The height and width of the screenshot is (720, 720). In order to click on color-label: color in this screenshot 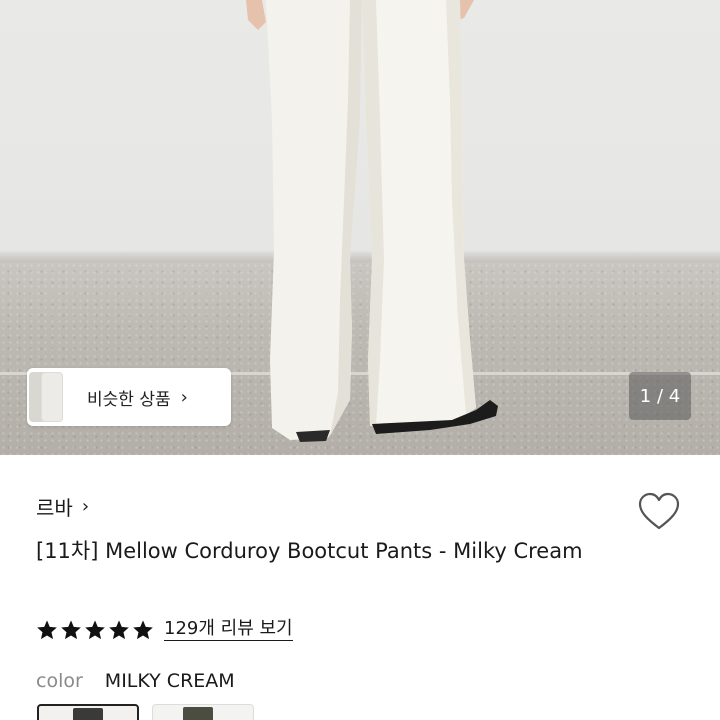, I will do `click(59, 681)`.